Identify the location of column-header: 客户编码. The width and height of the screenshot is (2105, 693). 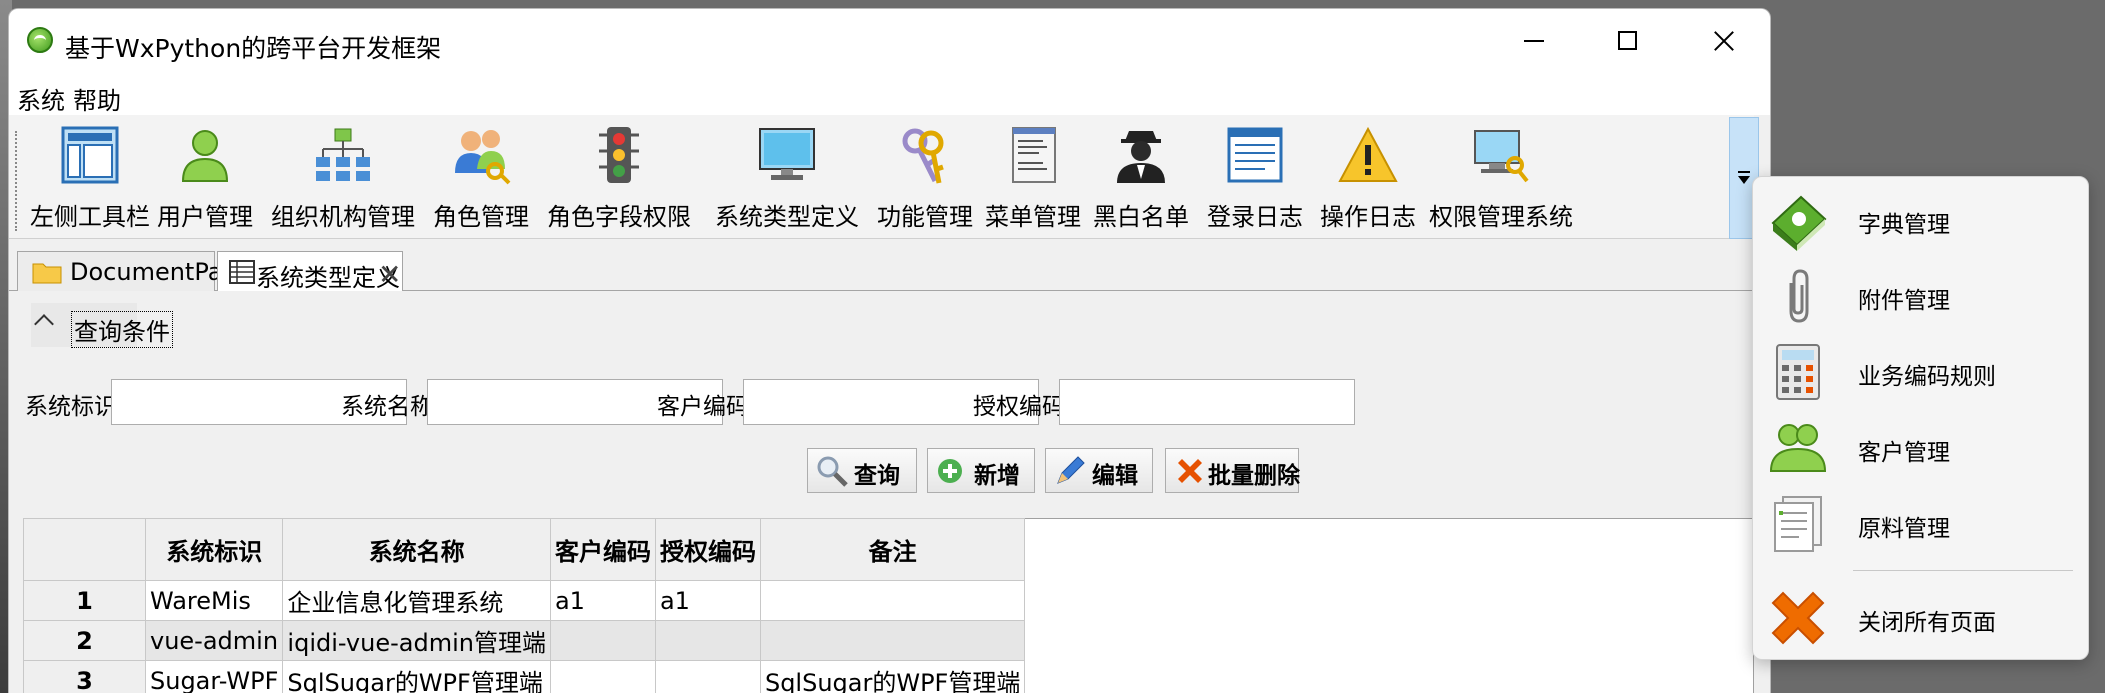
(602, 549).